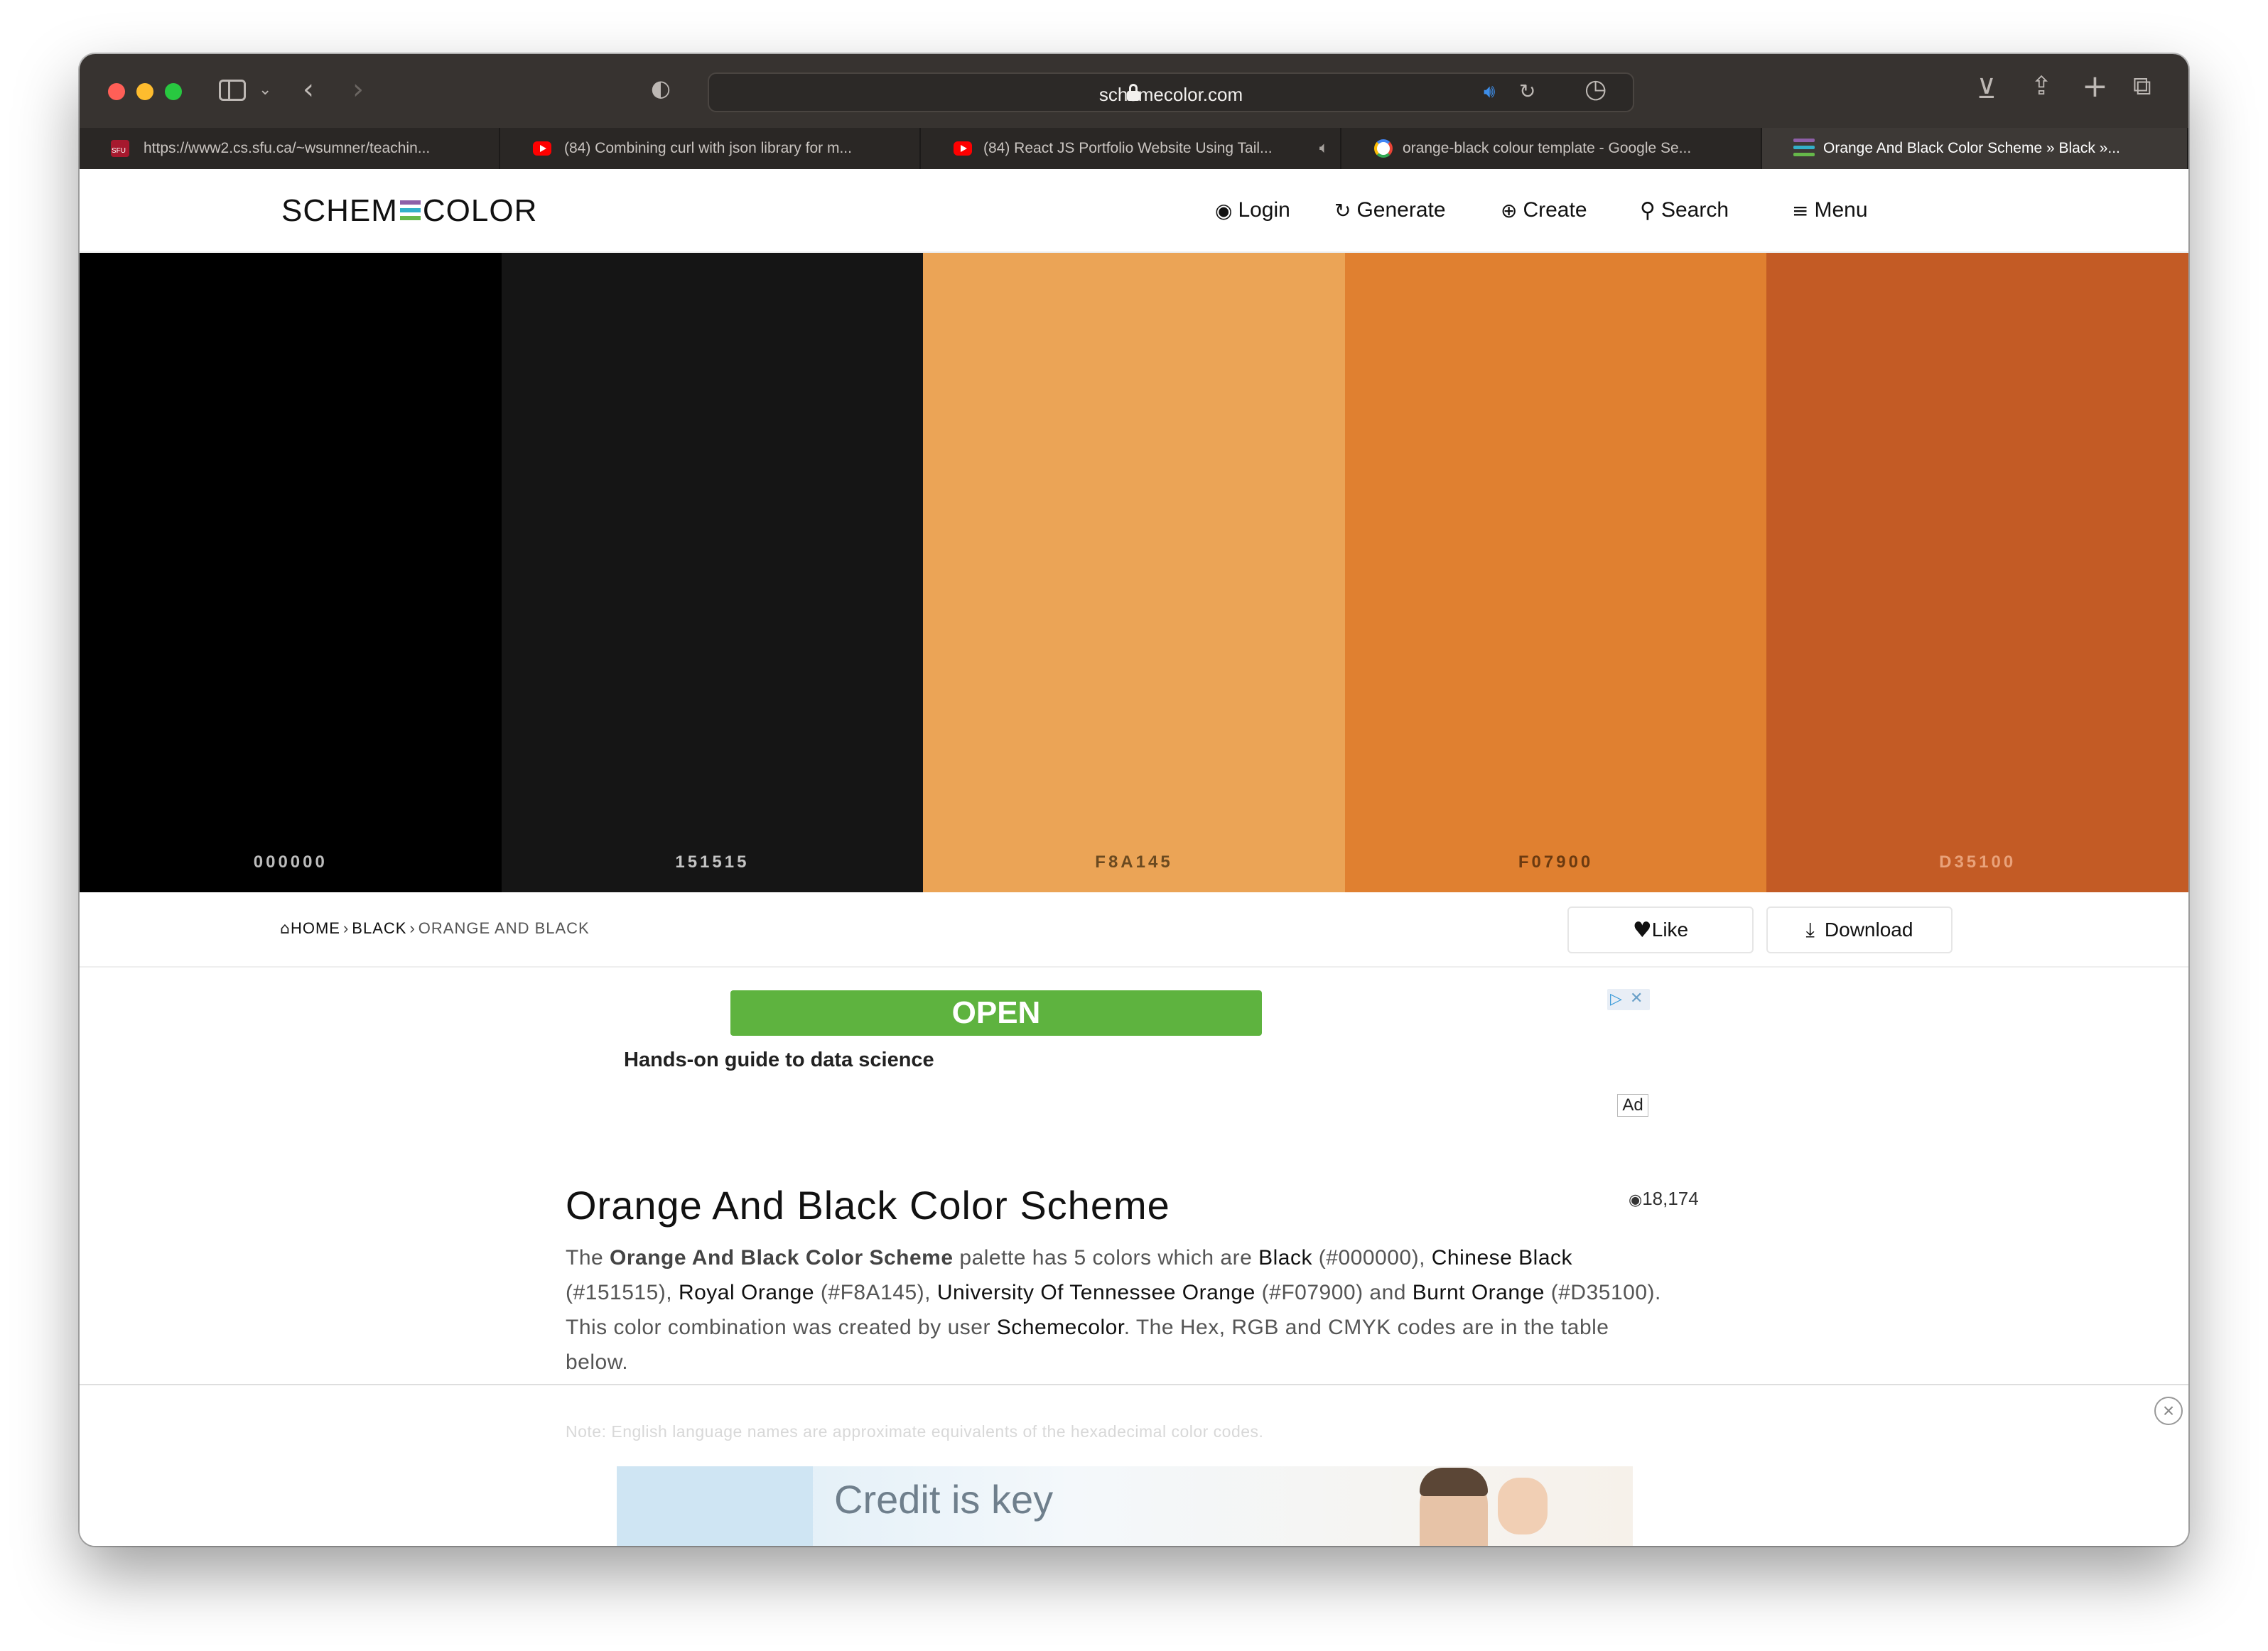  I want to click on nav-menu: ≡ Menu, so click(1830, 211).